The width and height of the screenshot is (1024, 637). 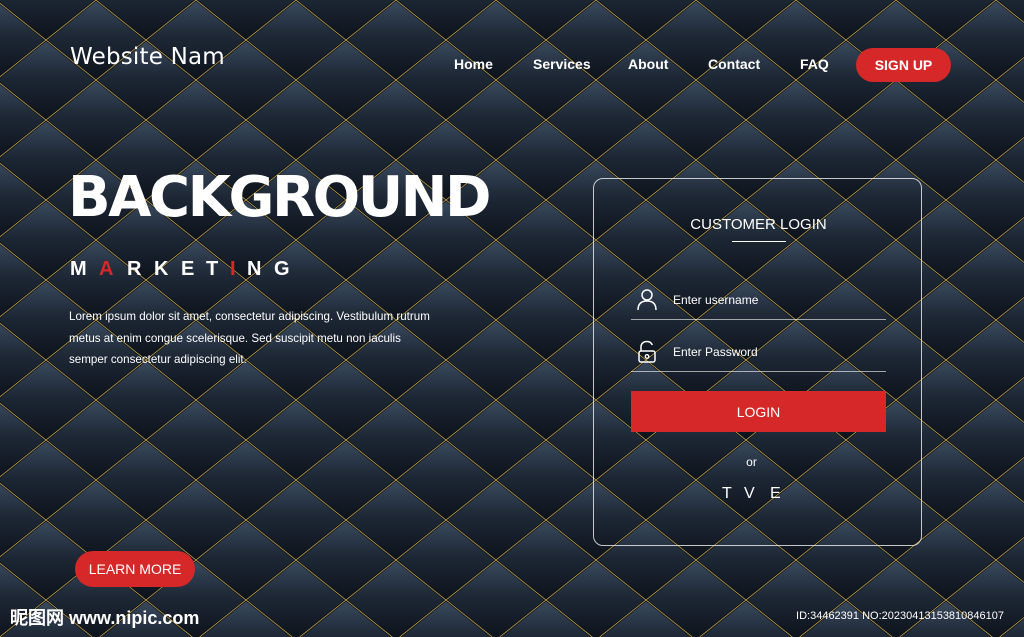 I want to click on or-divider-text: or, so click(x=751, y=462).